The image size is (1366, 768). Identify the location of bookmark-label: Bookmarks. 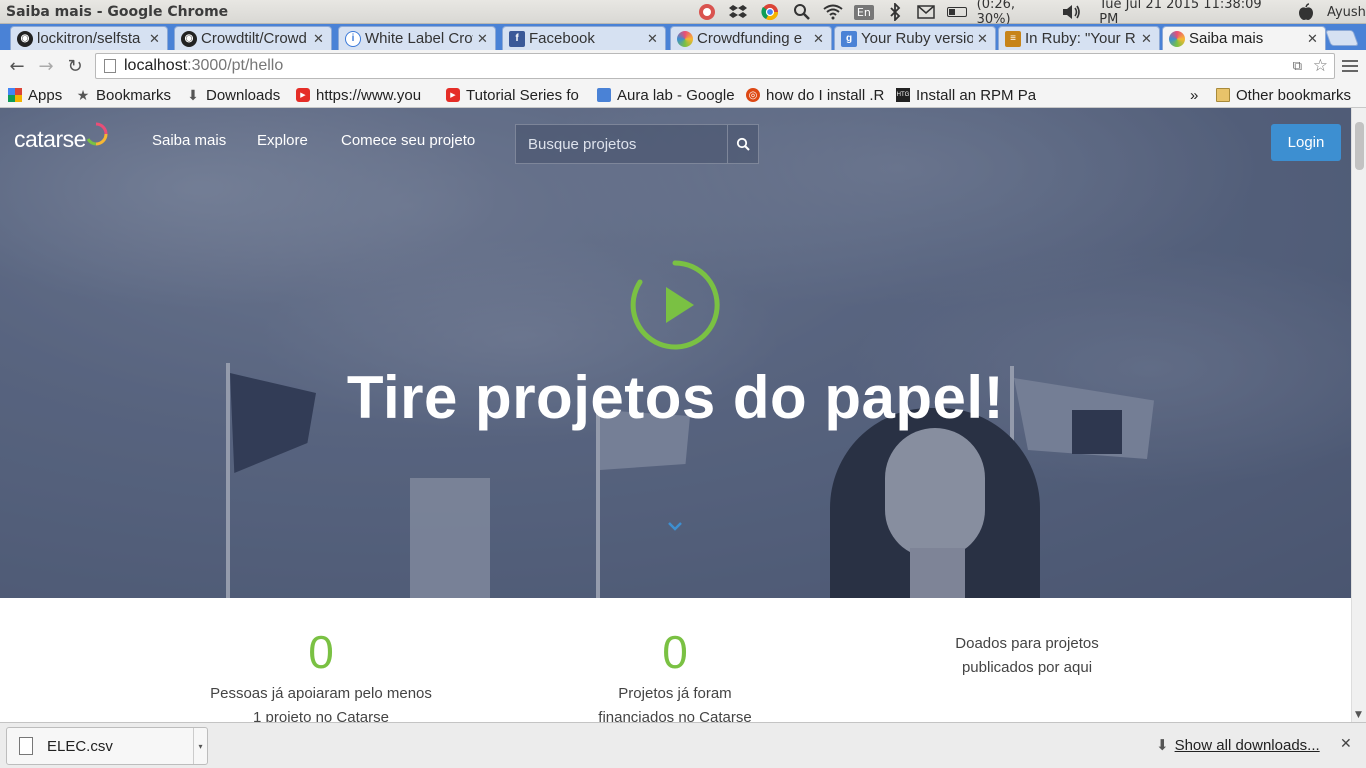
(134, 95).